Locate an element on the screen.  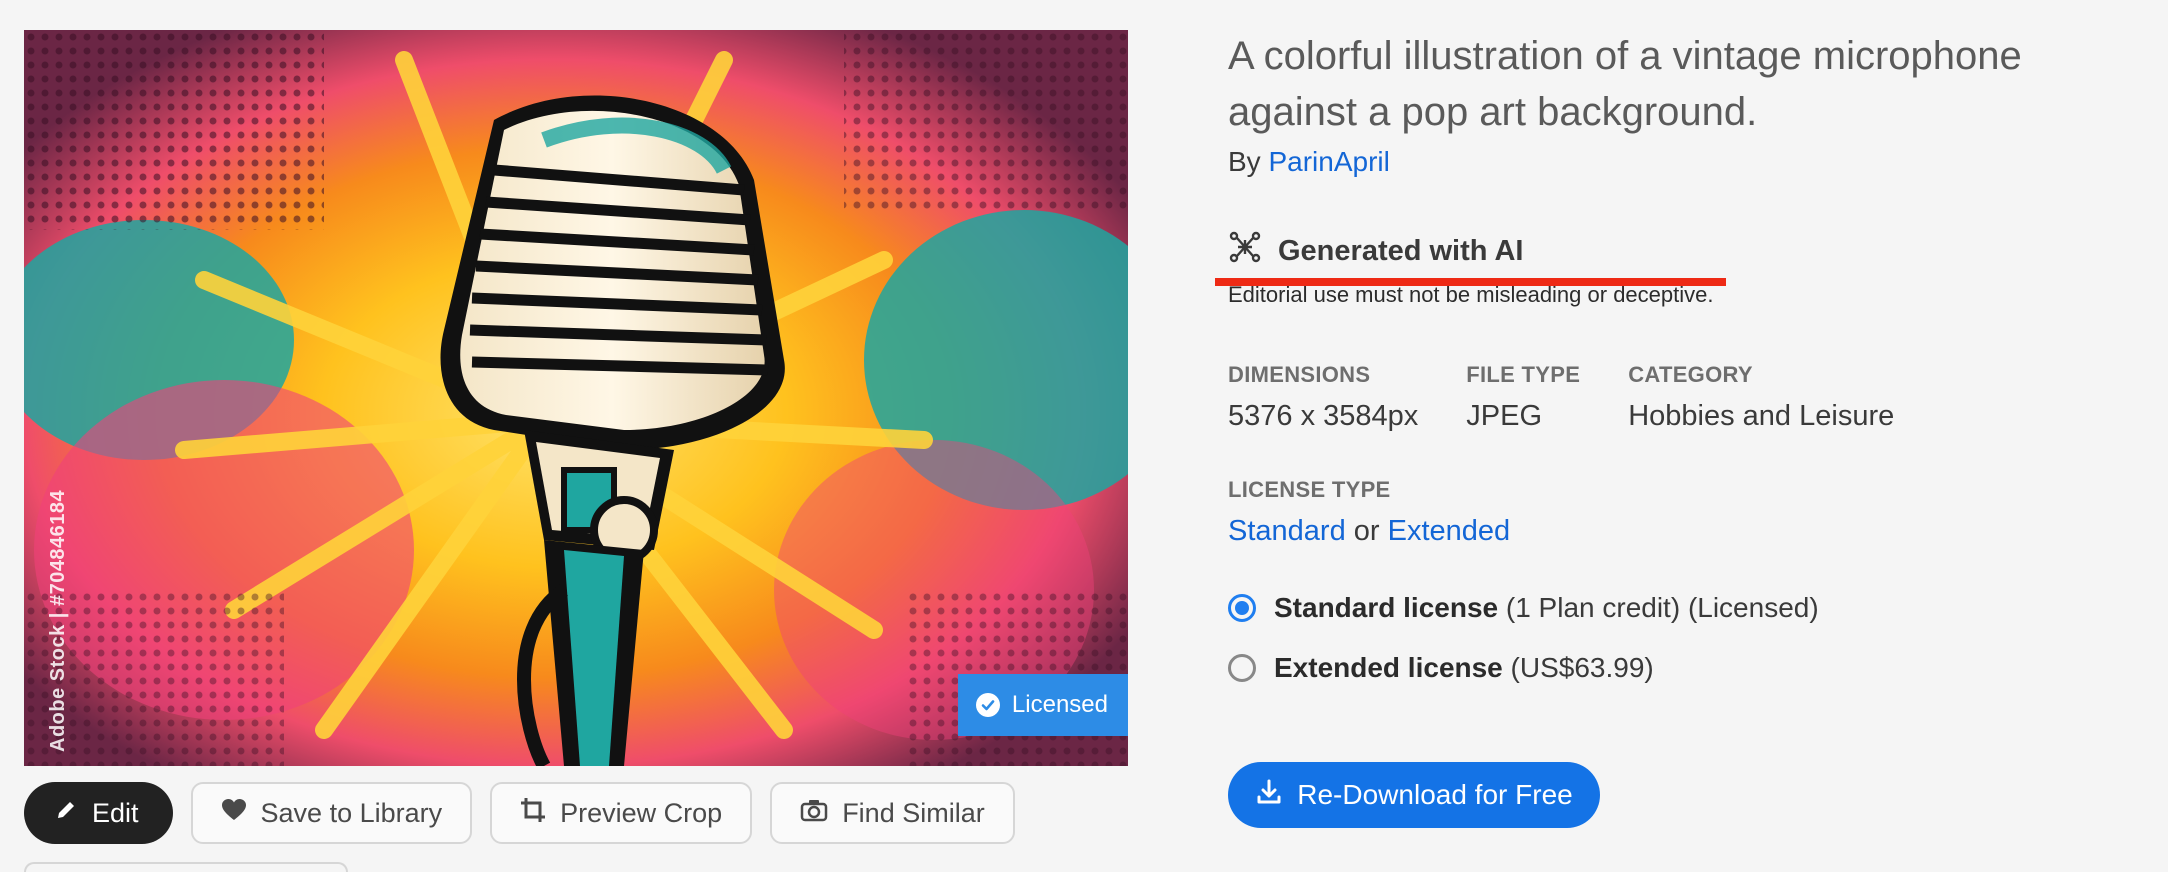
category-label: CATEGORY is located at coordinates (1690, 374).